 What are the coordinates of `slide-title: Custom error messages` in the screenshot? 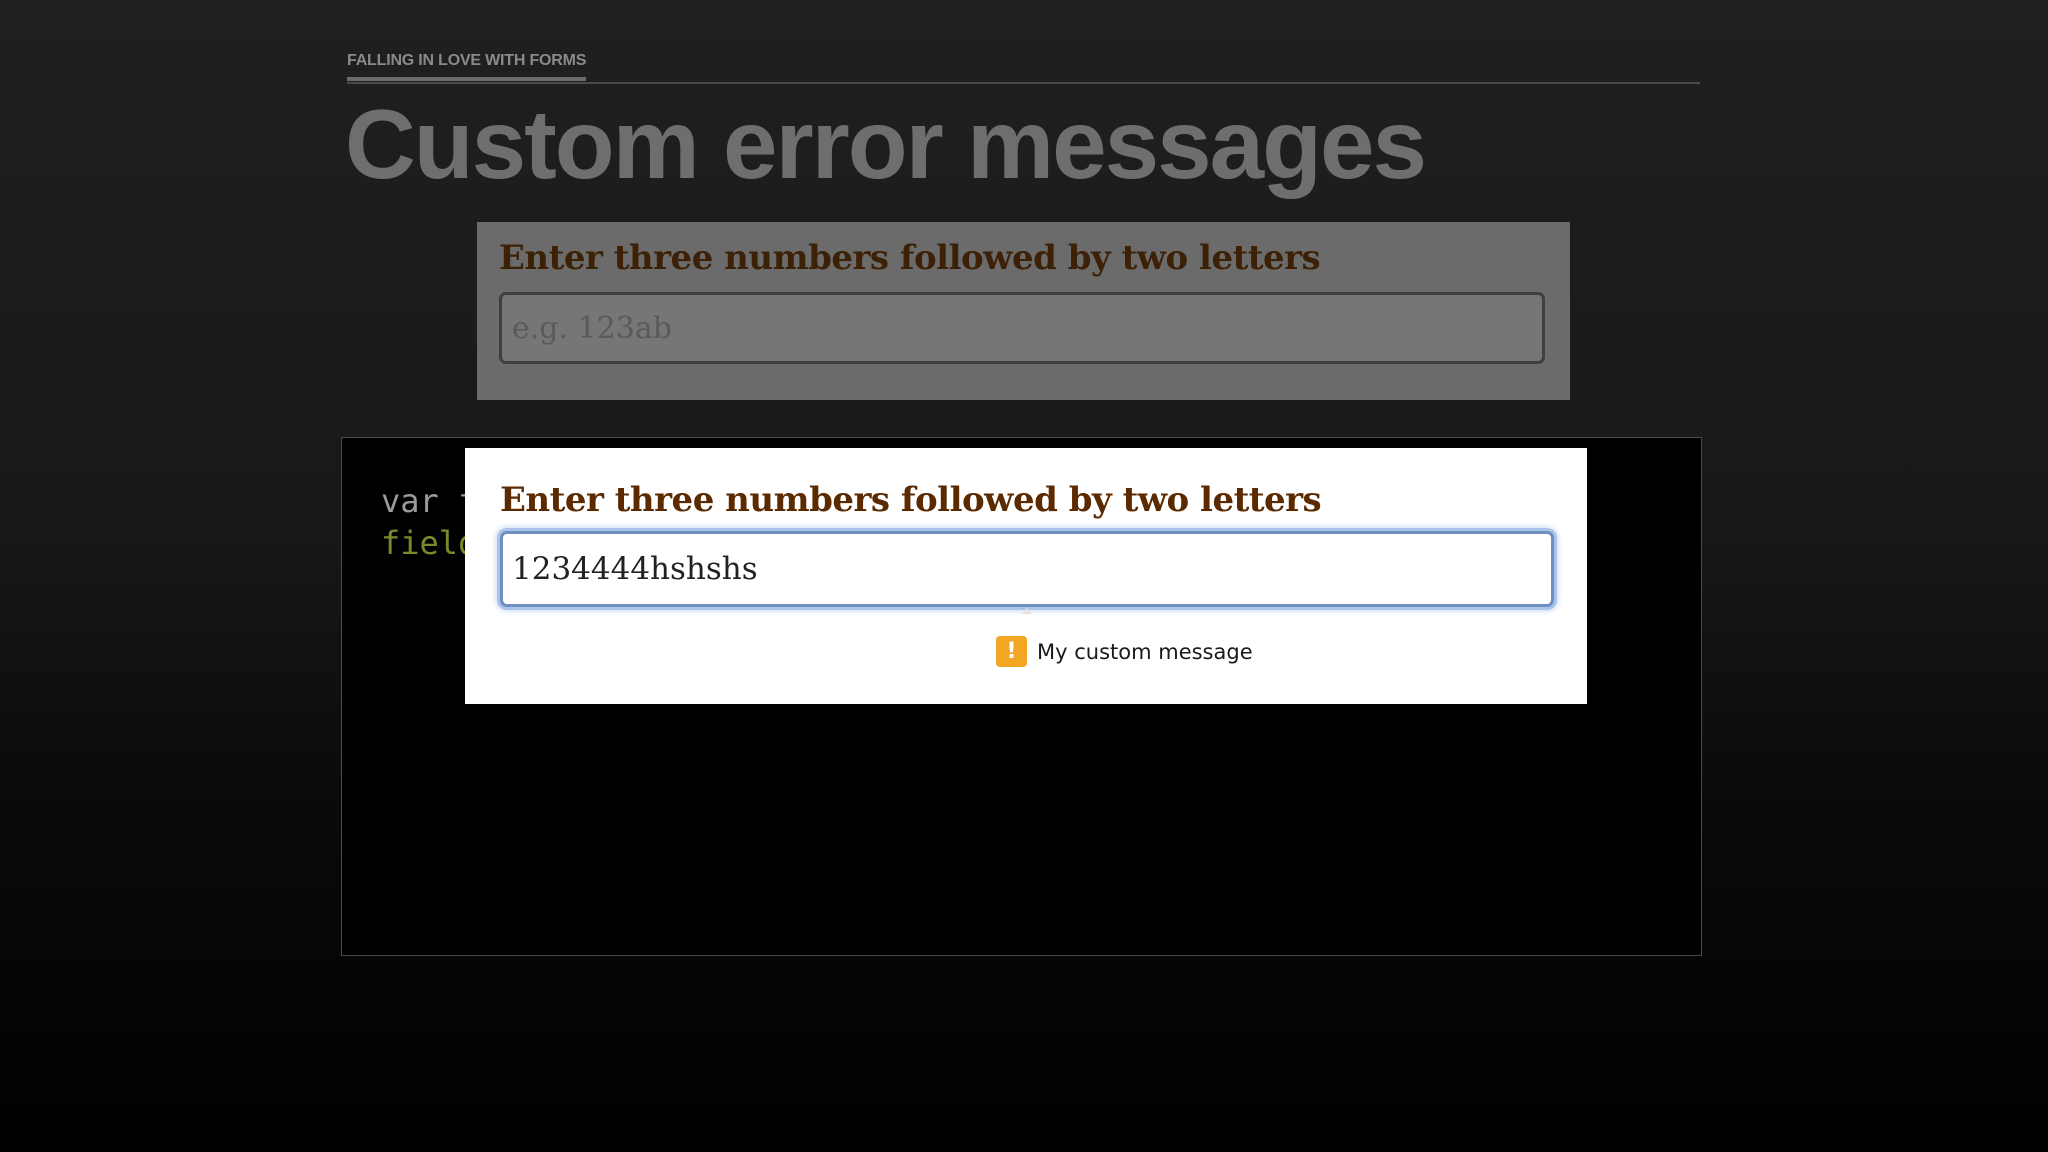 It's located at (886, 144).